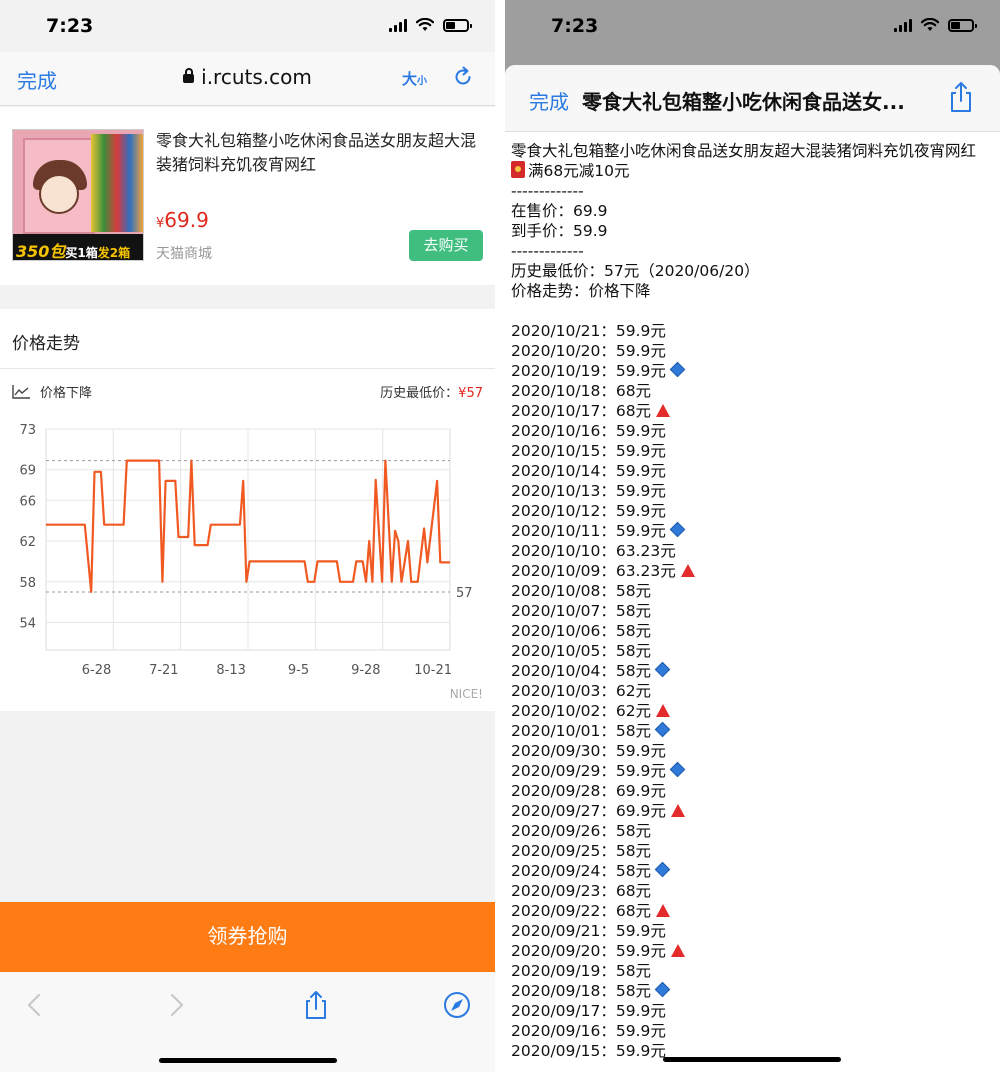 The width and height of the screenshot is (1000, 1072). I want to click on coupon-buy-button: 领券抢购, so click(247, 937).